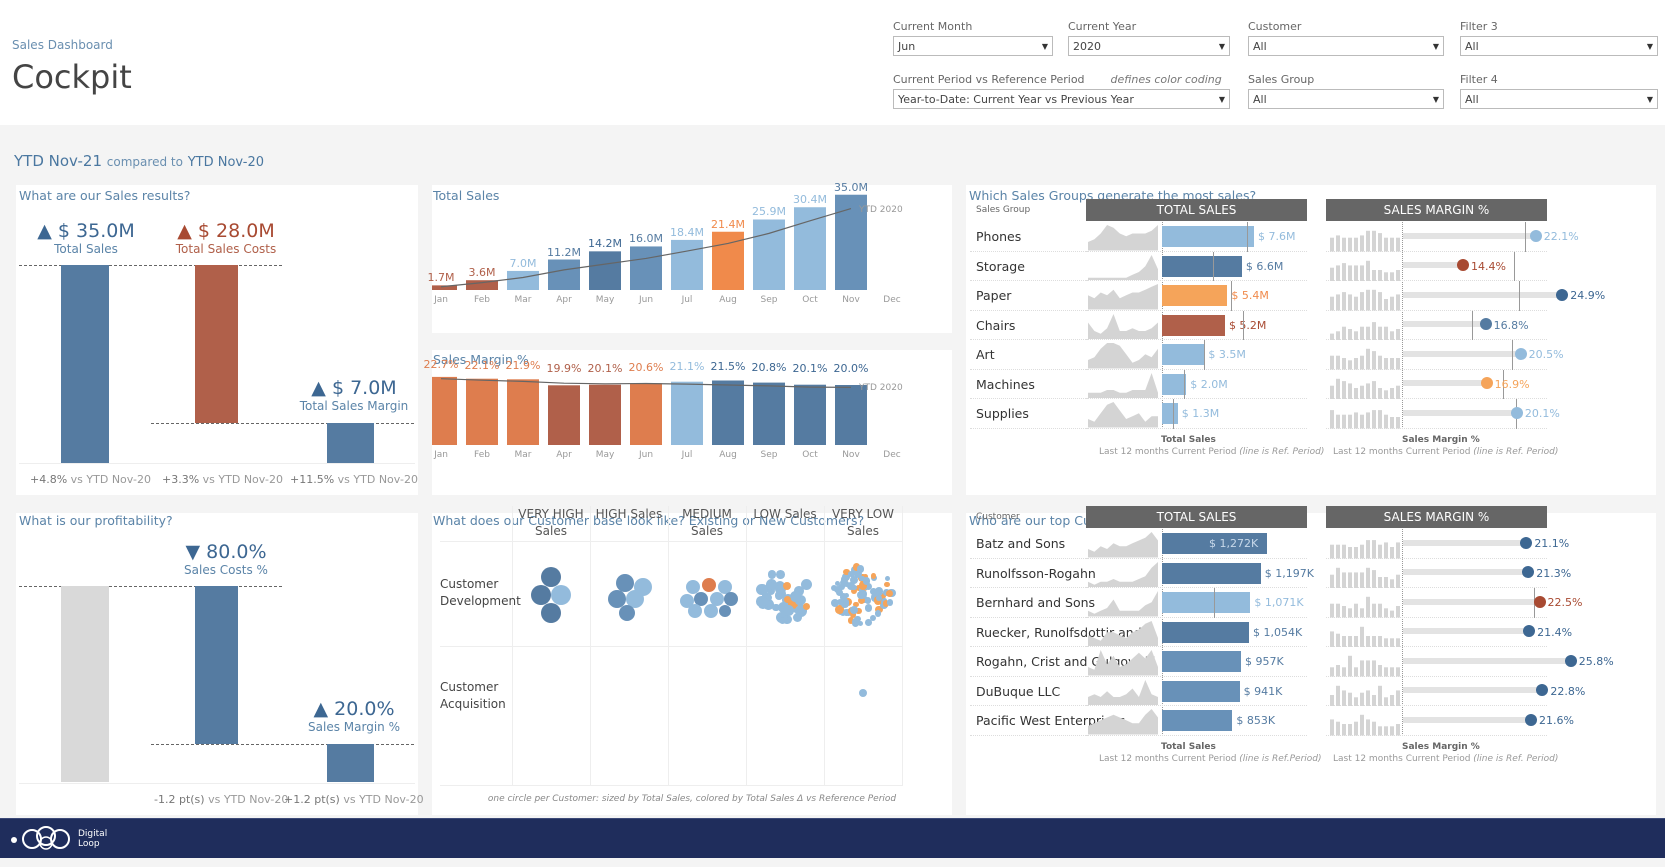 Image resolution: width=1665 pixels, height=867 pixels. What do you see at coordinates (444, 410) in the screenshot?
I see `bar-jan` at bounding box center [444, 410].